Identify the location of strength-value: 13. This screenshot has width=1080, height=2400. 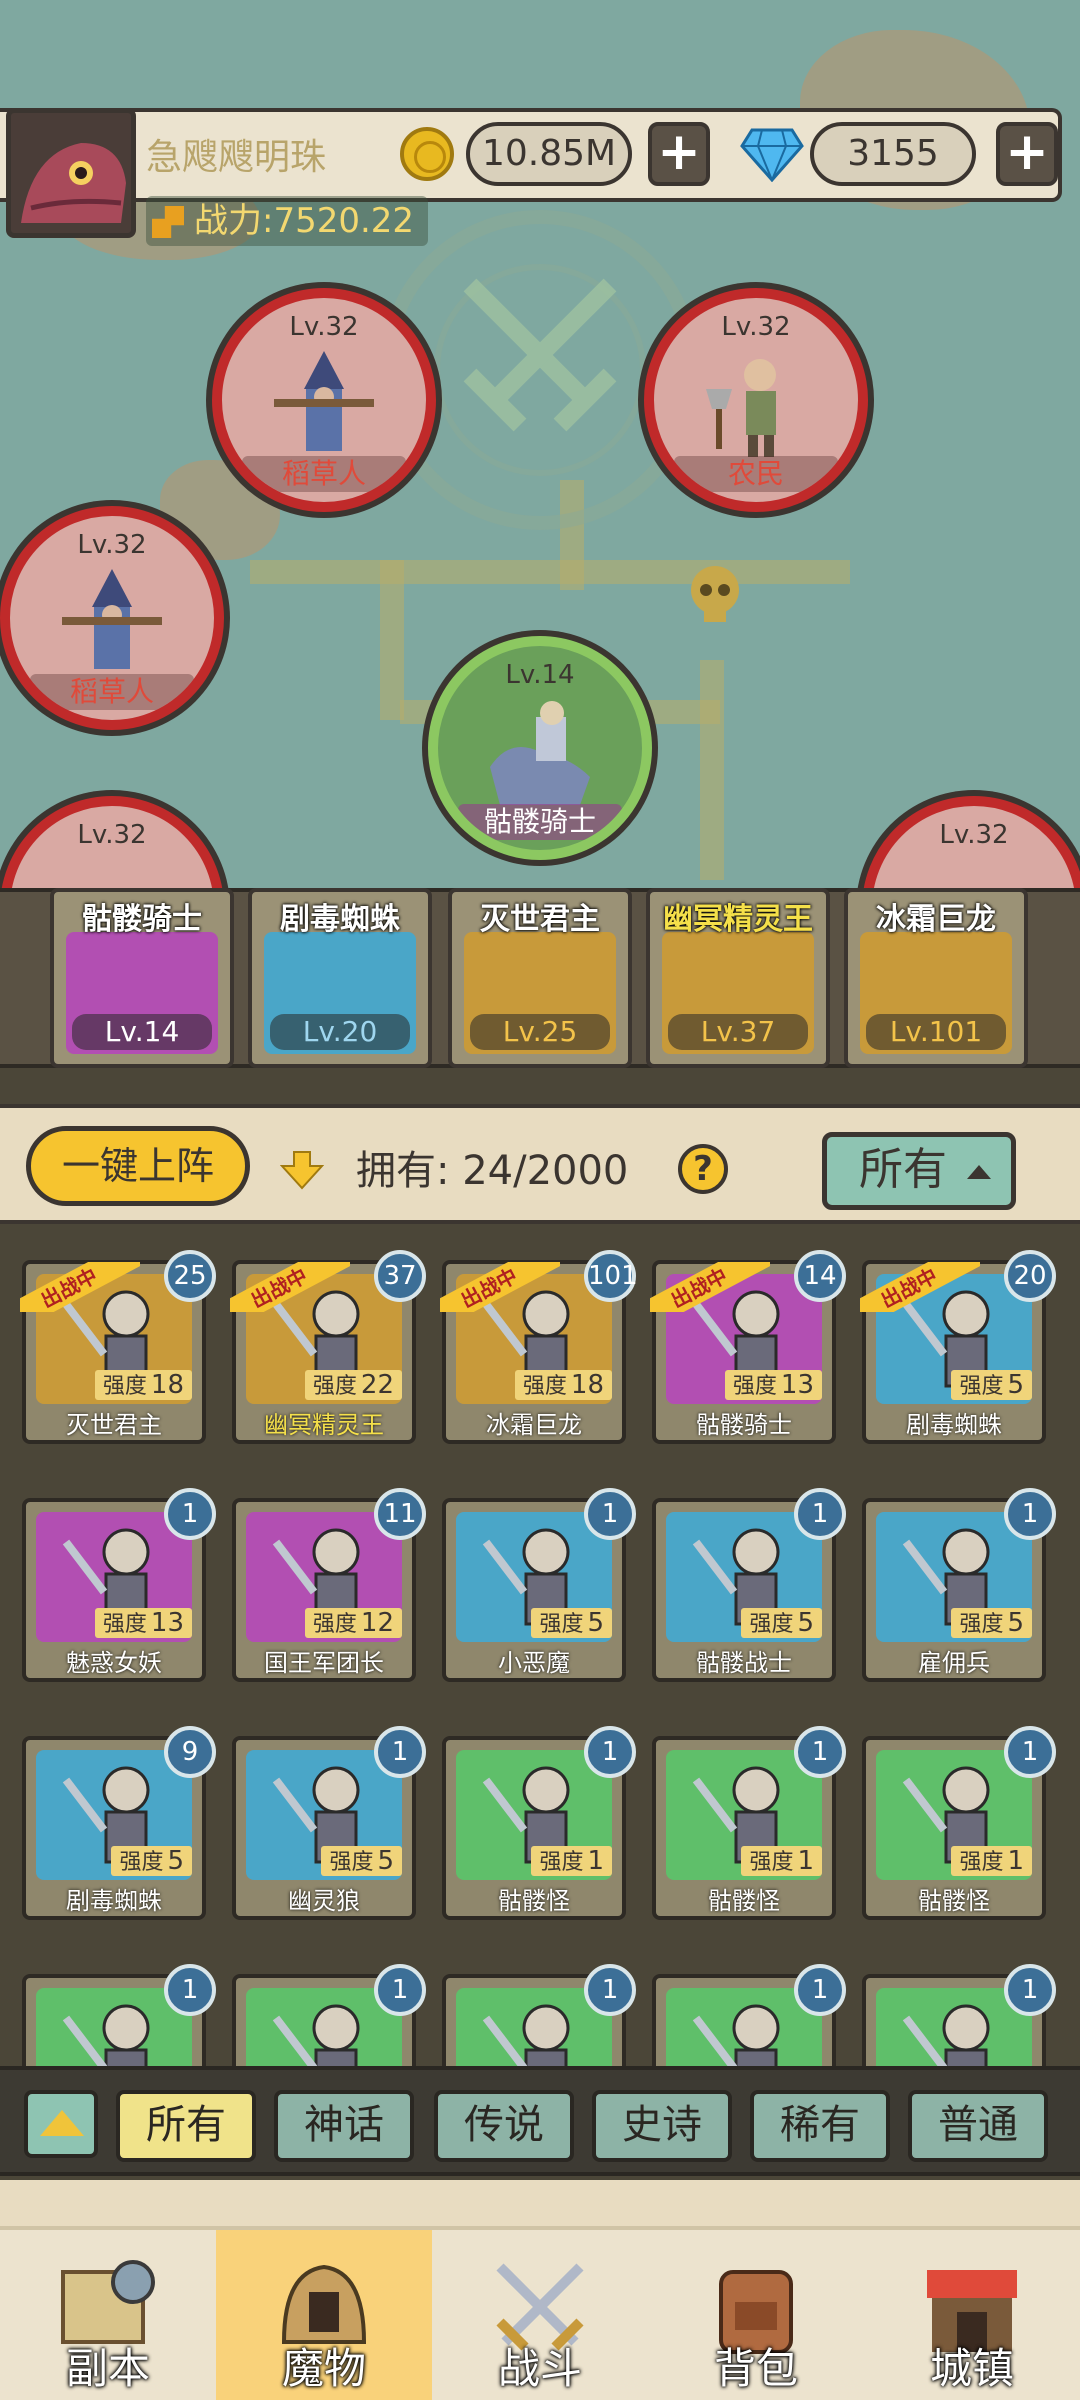
(797, 1385).